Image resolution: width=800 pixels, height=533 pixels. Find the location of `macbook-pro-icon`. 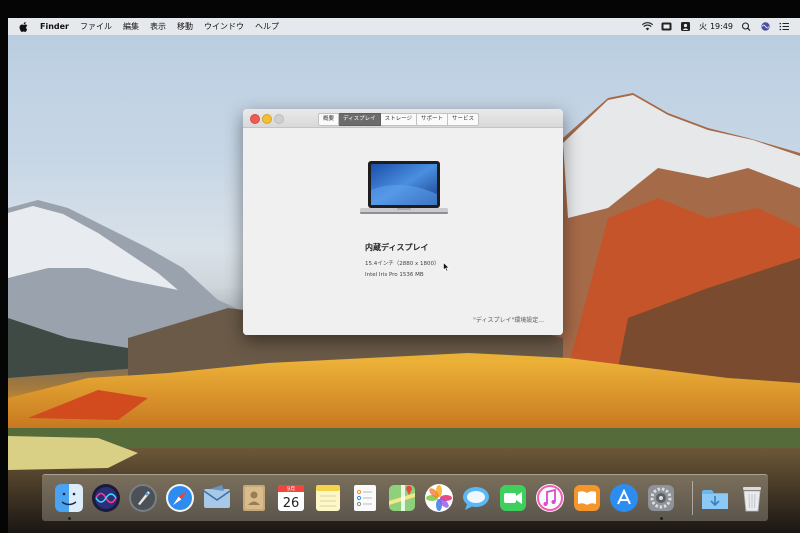

macbook-pro-icon is located at coordinates (404, 187).